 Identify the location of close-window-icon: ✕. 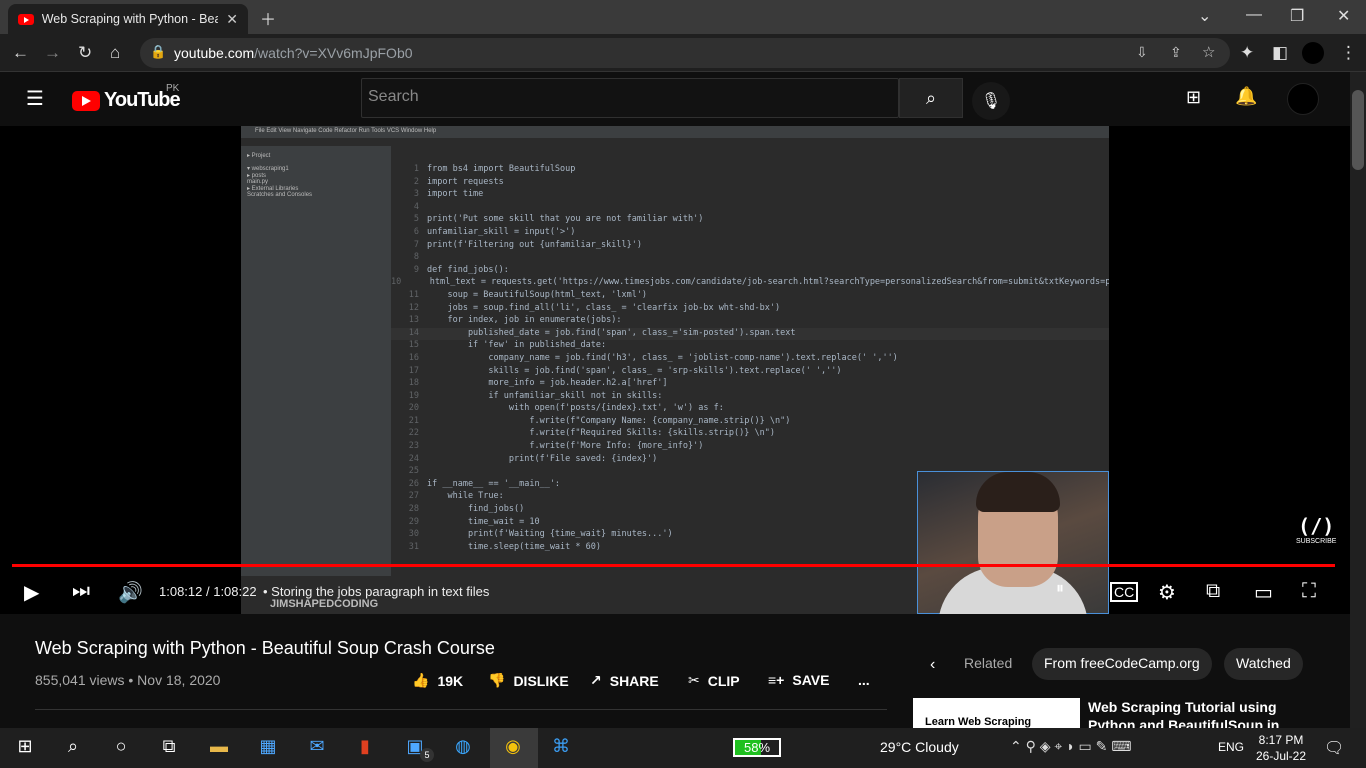
(1343, 16).